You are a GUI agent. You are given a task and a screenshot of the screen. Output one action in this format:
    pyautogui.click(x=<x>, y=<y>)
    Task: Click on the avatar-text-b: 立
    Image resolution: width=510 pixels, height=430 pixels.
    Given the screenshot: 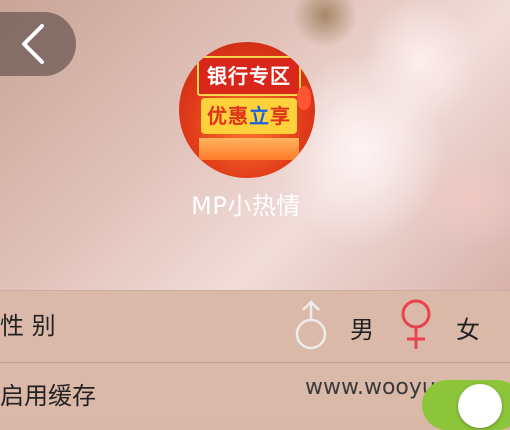 What is the action you would take?
    pyautogui.click(x=259, y=116)
    